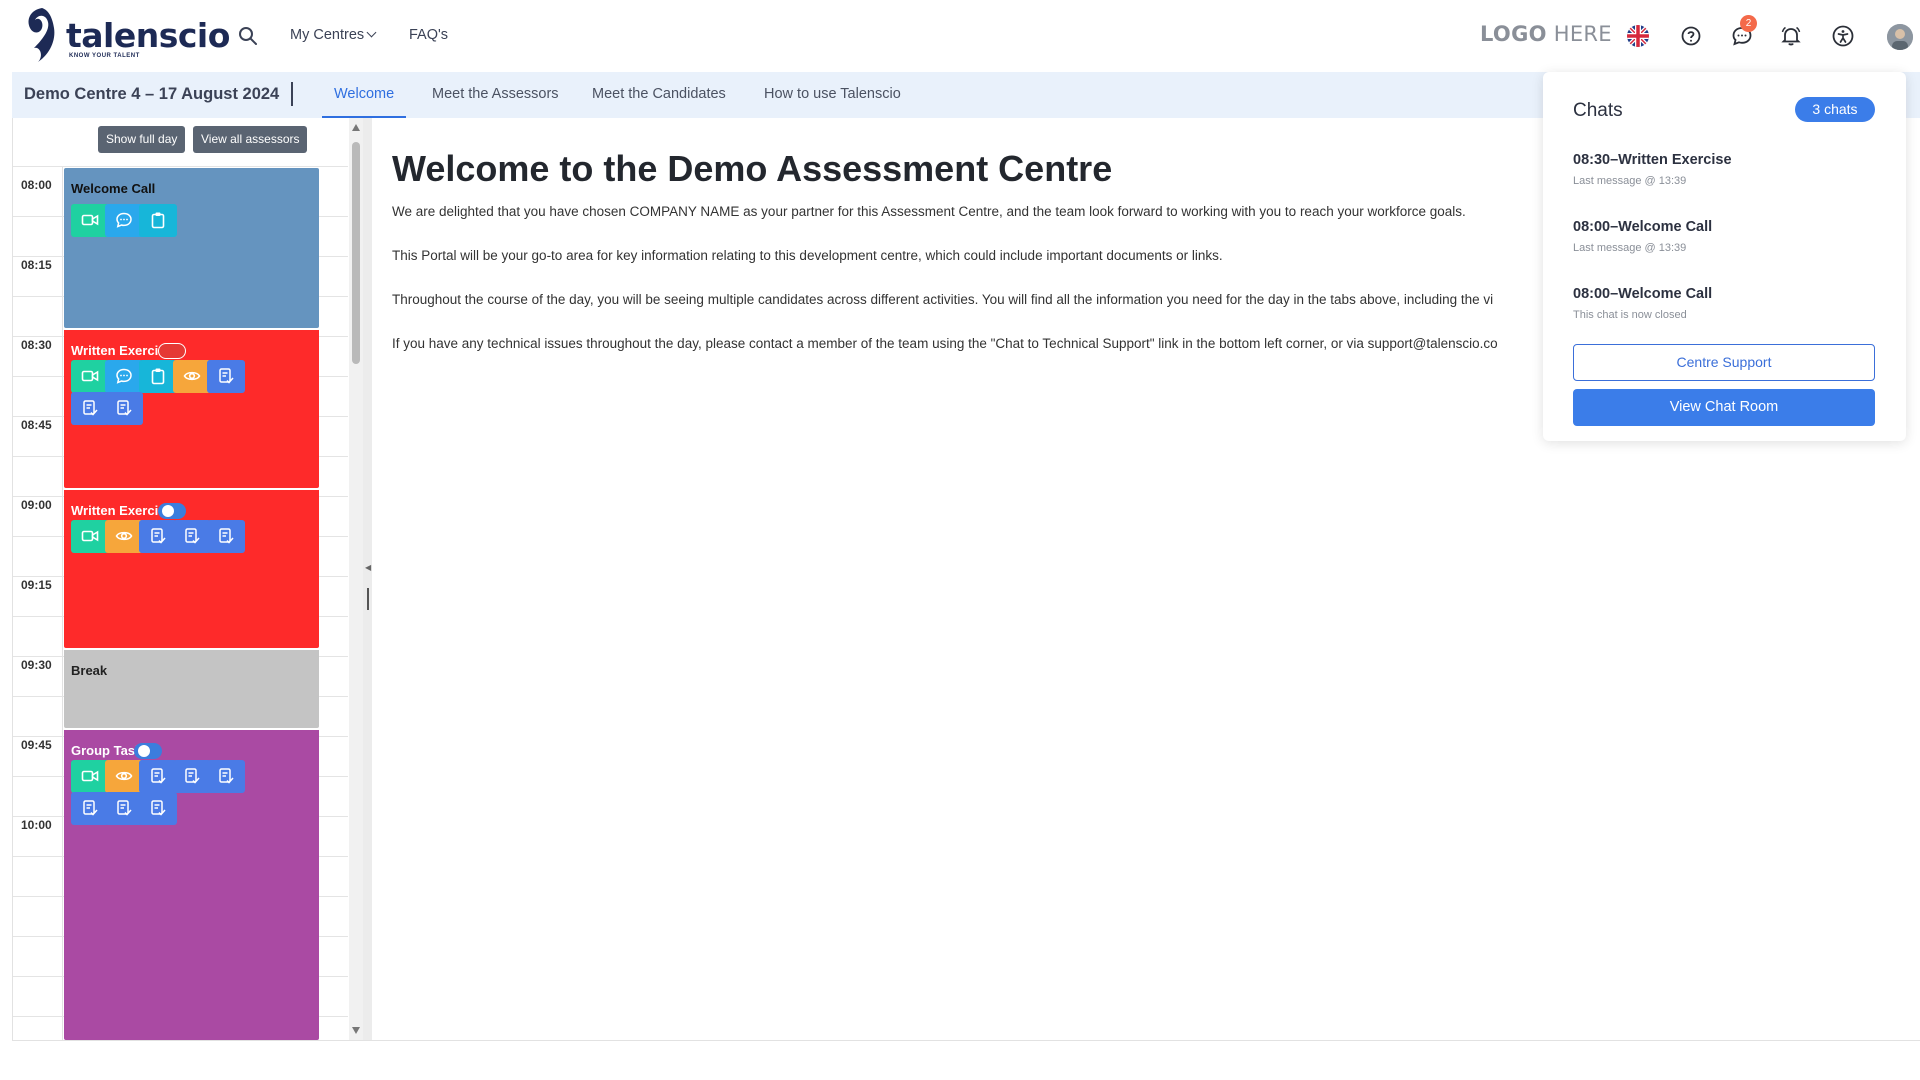 This screenshot has width=1920, height=1080. Describe the element at coordinates (180, 166) in the screenshot. I see `grid-line` at that location.